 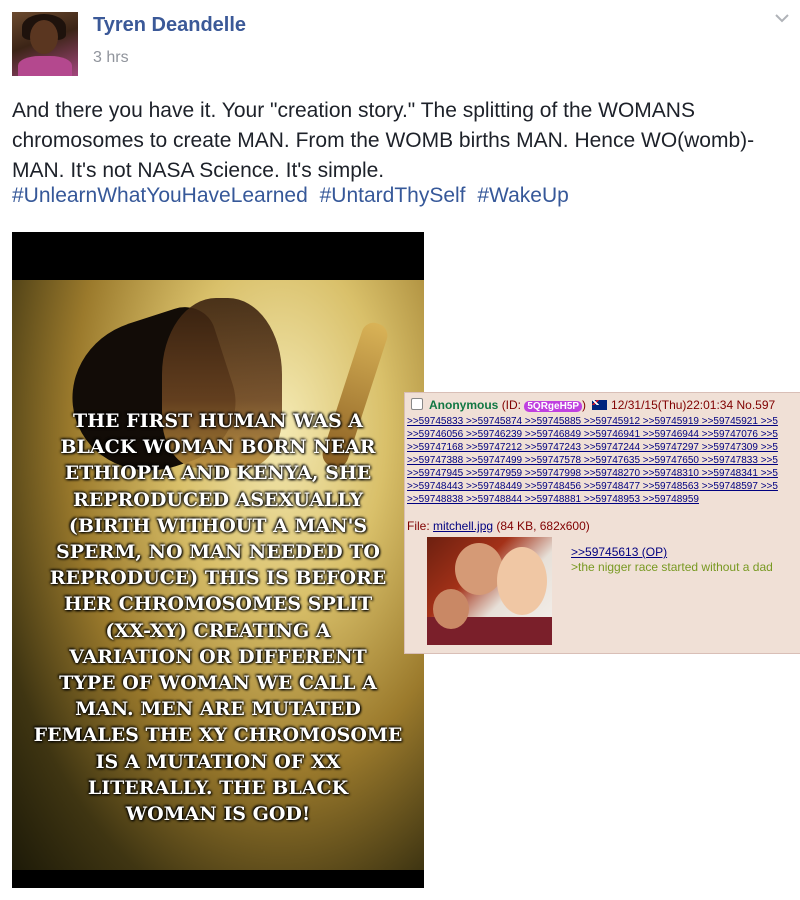 I want to click on file-thumbnail, so click(x=489, y=591).